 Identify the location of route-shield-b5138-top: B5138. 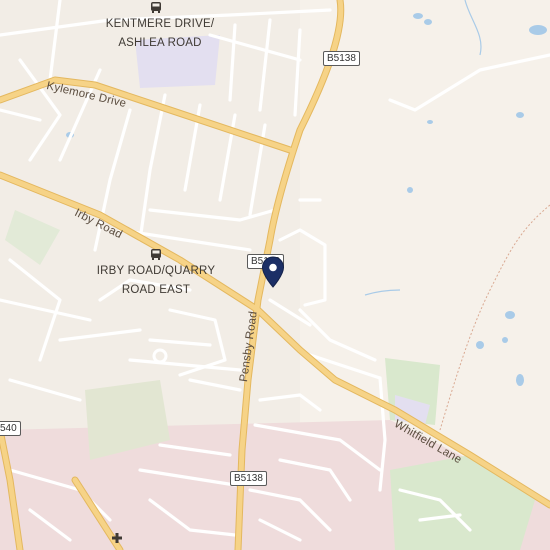
(341, 58).